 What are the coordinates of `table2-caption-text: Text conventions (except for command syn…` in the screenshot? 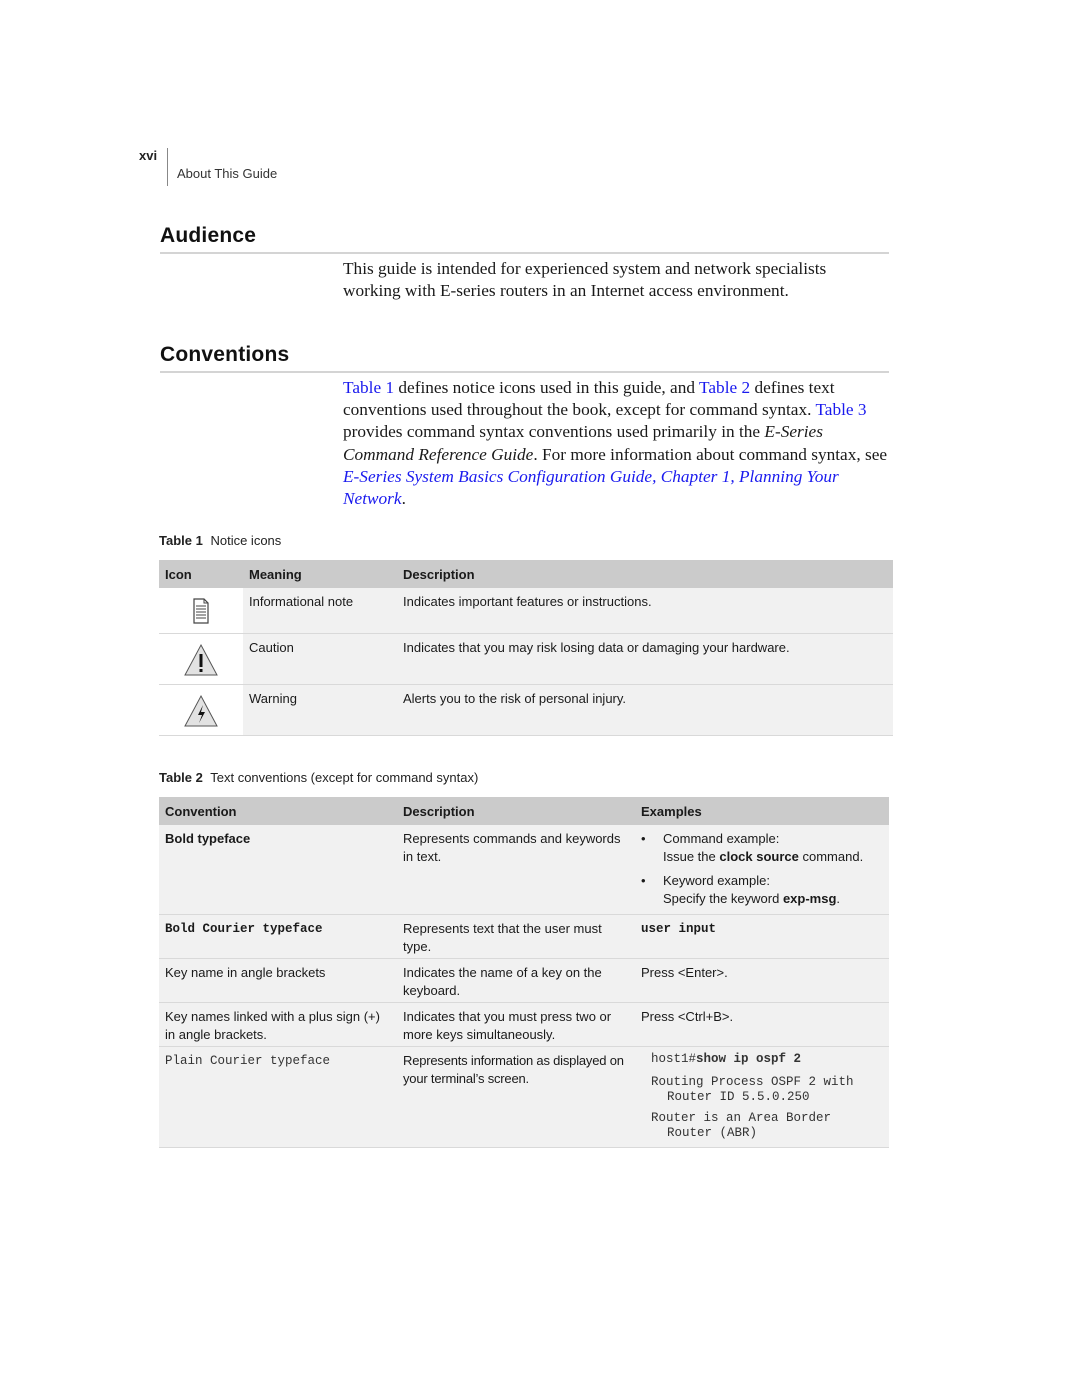 It's located at (344, 777).